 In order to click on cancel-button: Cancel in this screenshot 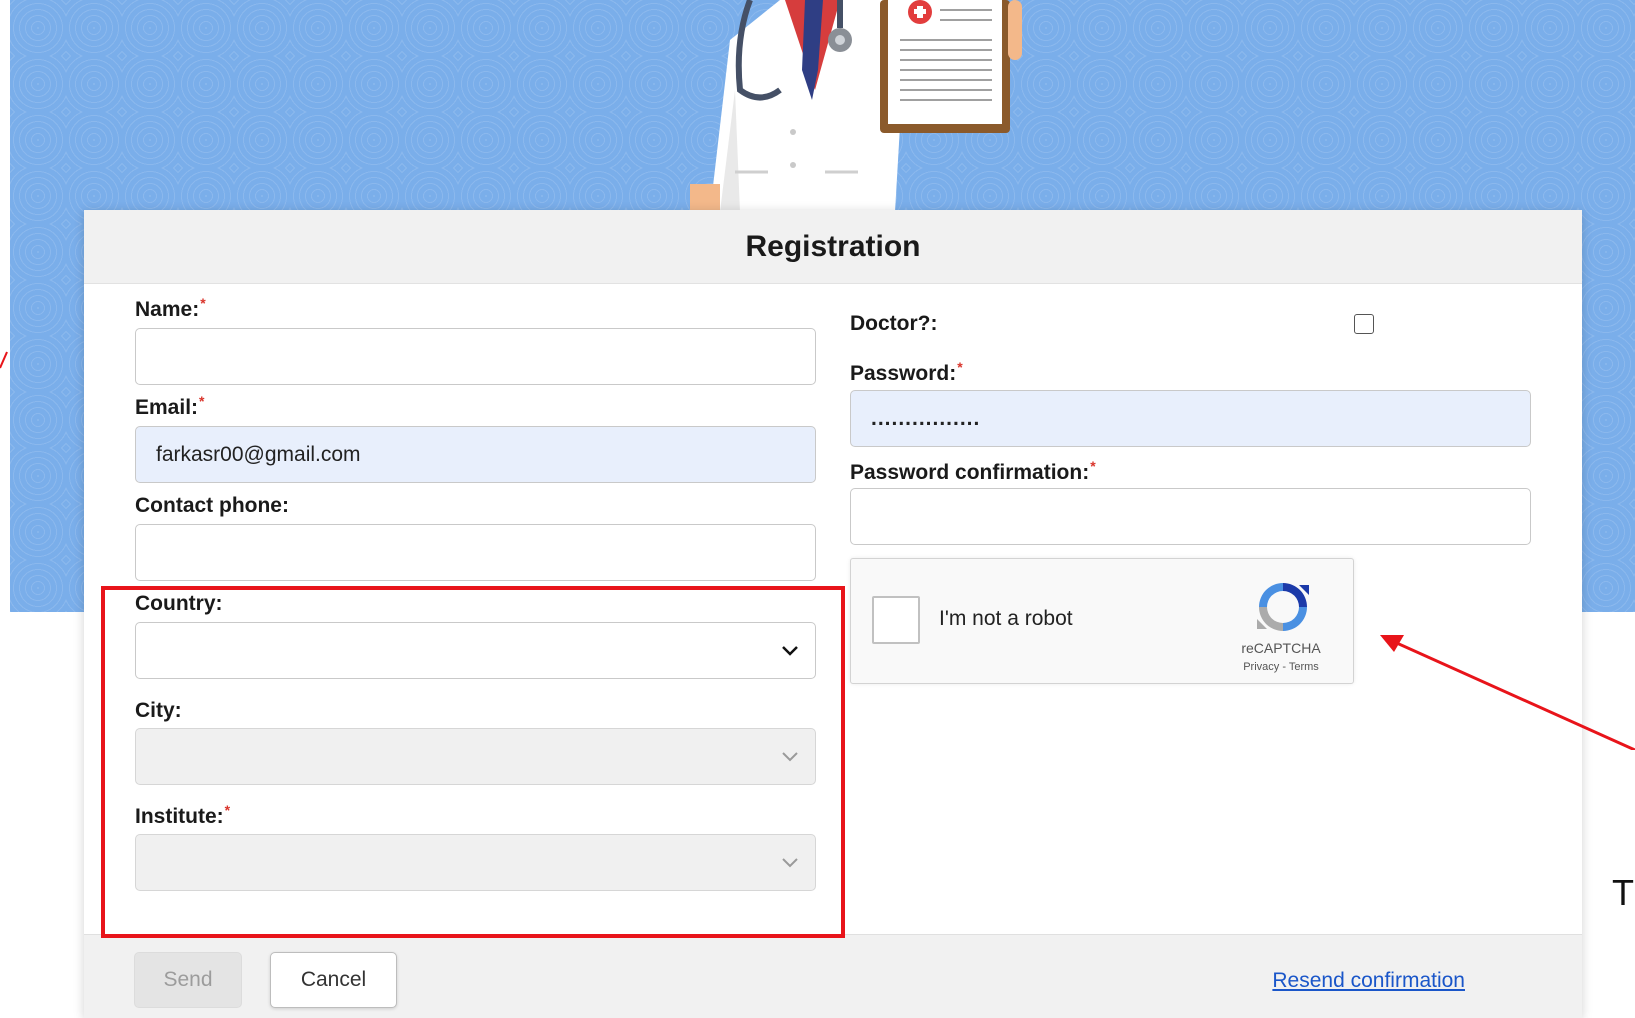, I will do `click(333, 980)`.